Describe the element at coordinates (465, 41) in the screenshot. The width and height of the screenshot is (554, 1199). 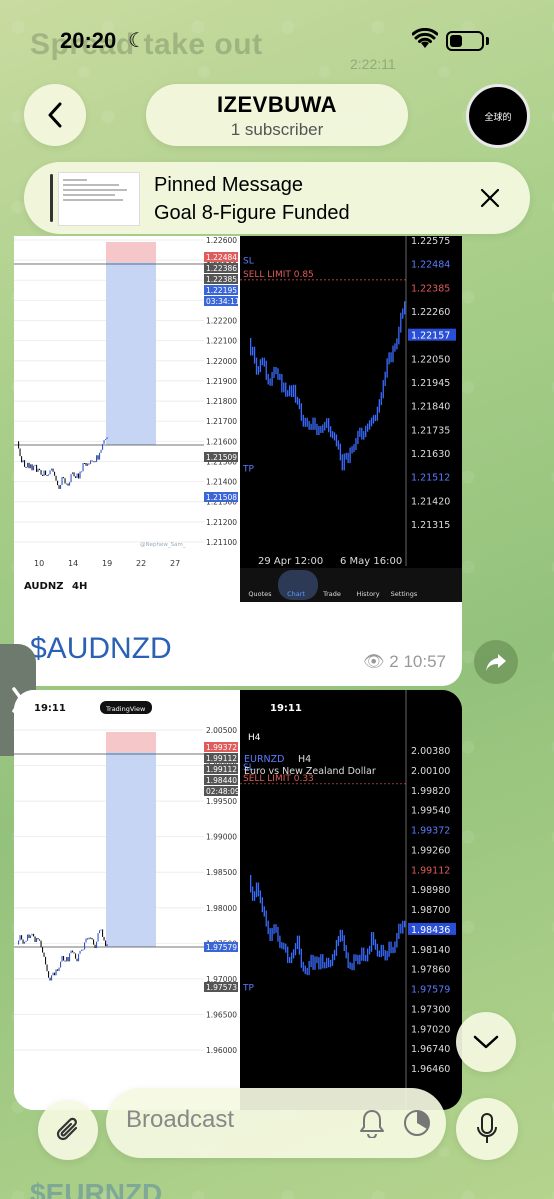
I see `battery-icon` at that location.